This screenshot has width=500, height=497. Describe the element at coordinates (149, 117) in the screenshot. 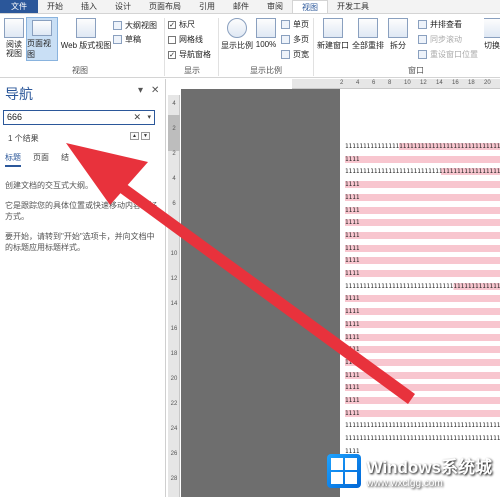

I see `search-options-icon: ▾` at that location.